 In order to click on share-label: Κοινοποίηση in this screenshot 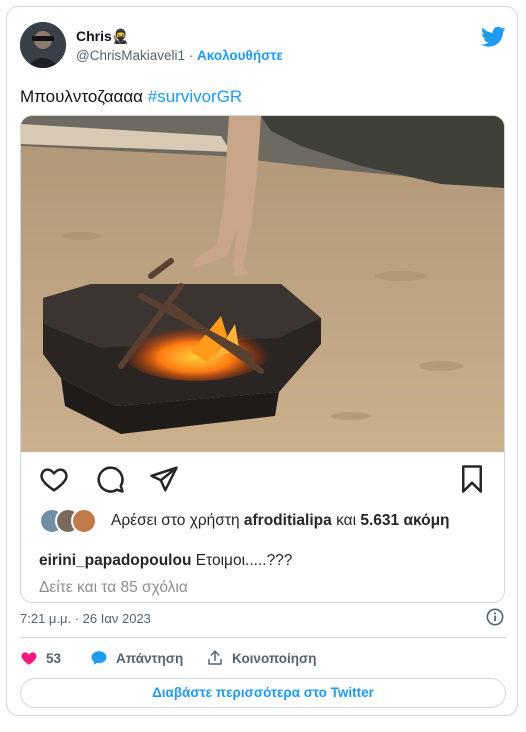, I will do `click(274, 658)`.